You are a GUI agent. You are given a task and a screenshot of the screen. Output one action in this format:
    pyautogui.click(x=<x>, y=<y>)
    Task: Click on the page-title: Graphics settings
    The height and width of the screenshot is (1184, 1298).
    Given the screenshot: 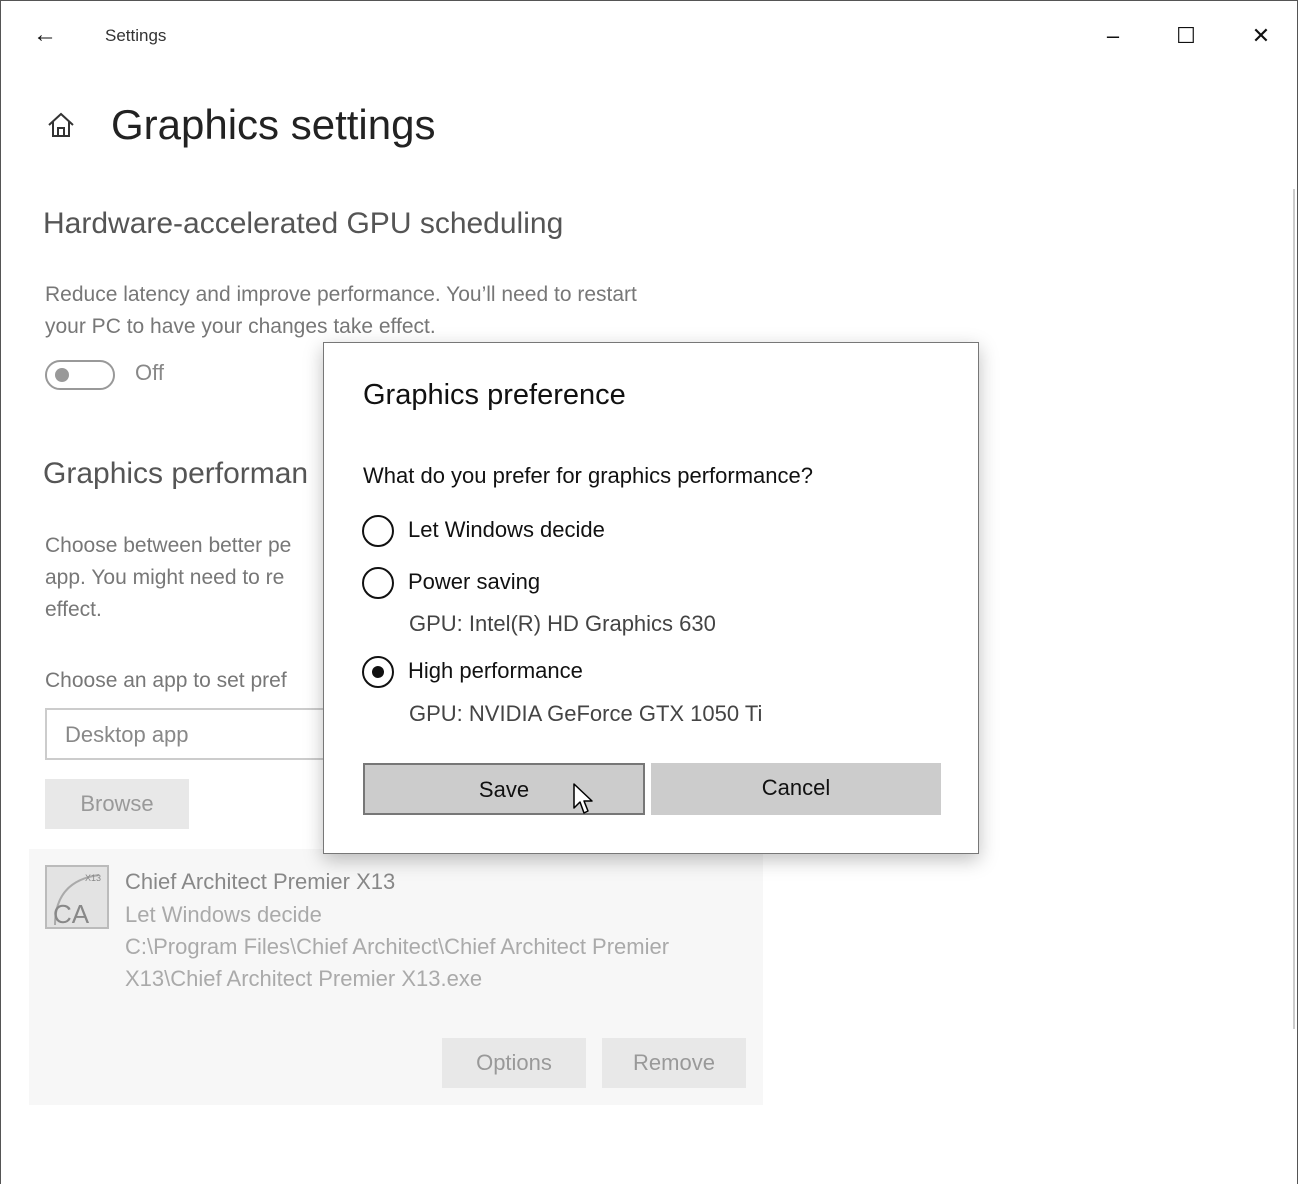 What is the action you would take?
    pyautogui.click(x=273, y=124)
    